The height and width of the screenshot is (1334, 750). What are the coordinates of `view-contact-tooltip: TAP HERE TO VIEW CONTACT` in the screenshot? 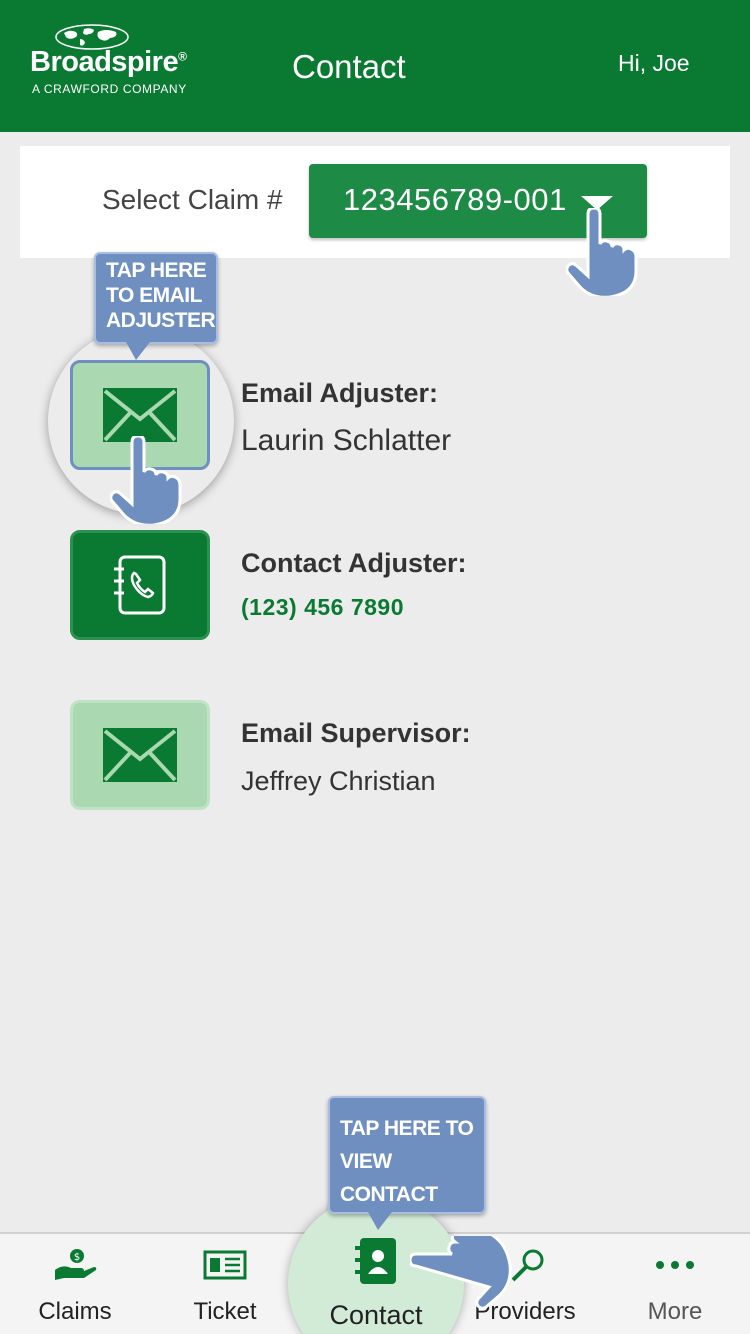 It's located at (407, 1155).